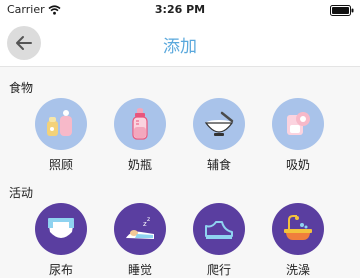  I want to click on food-item-care: 照顾, so click(63, 135).